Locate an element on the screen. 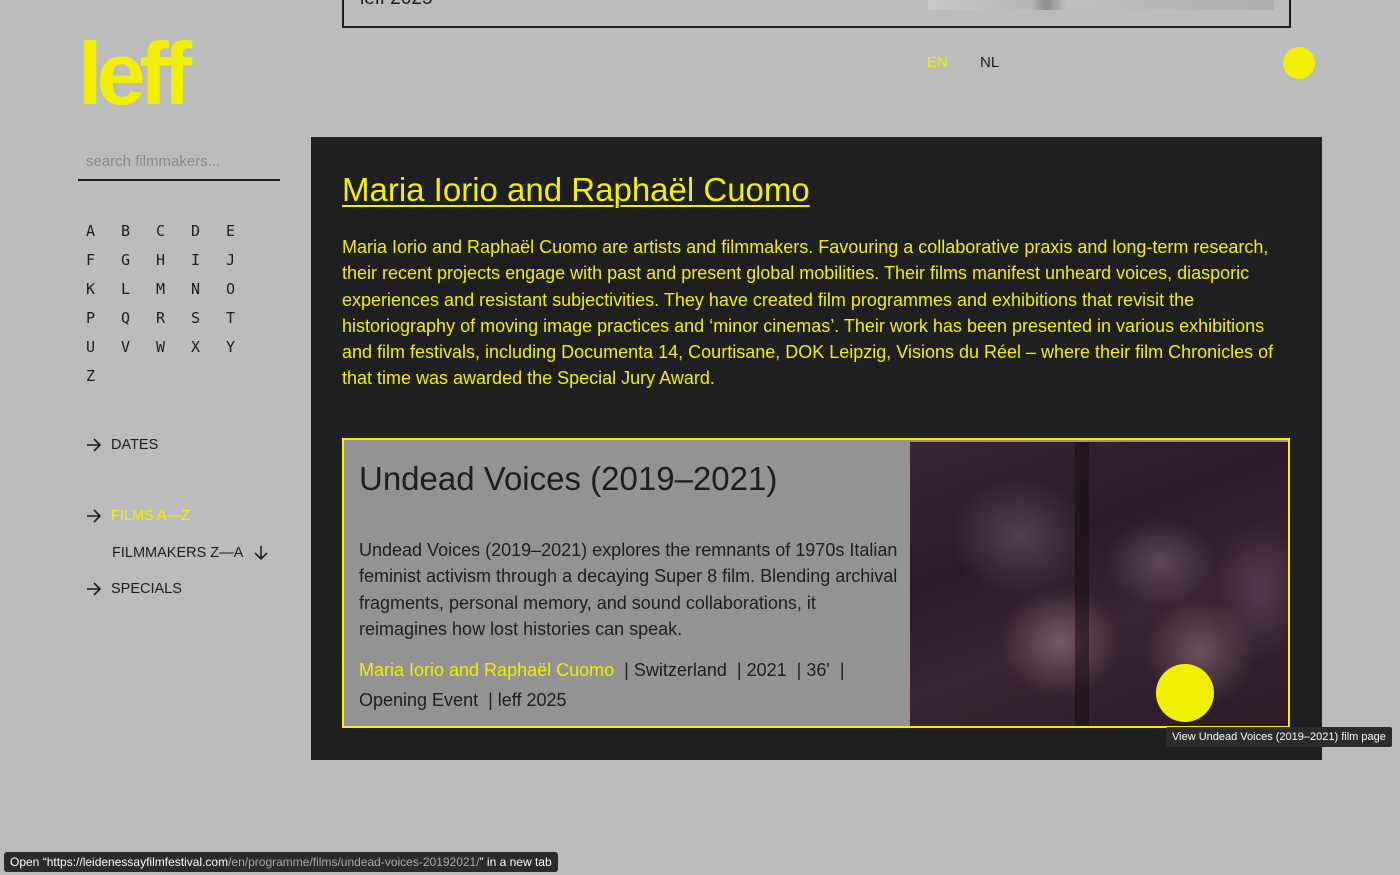 The height and width of the screenshot is (875, 1400). nav-dates-link: DATES is located at coordinates (122, 445).